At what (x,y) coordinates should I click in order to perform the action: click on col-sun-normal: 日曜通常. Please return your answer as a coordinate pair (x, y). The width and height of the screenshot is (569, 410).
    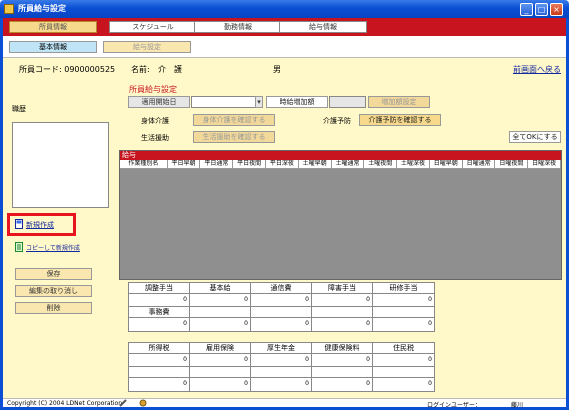
    Looking at the image, I should click on (479, 164).